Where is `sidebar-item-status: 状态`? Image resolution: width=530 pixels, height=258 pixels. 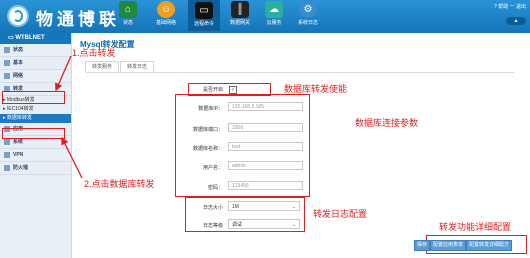
sidebar-item-status: 状态 is located at coordinates (35, 50).